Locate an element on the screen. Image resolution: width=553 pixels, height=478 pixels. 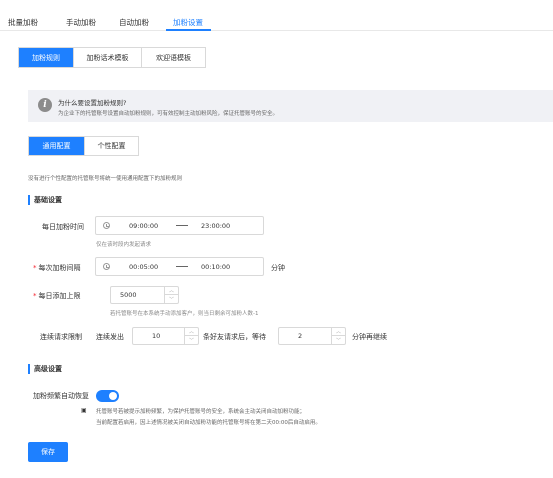
interval-label-text: 每次加粉间隔 is located at coordinates (59, 268).